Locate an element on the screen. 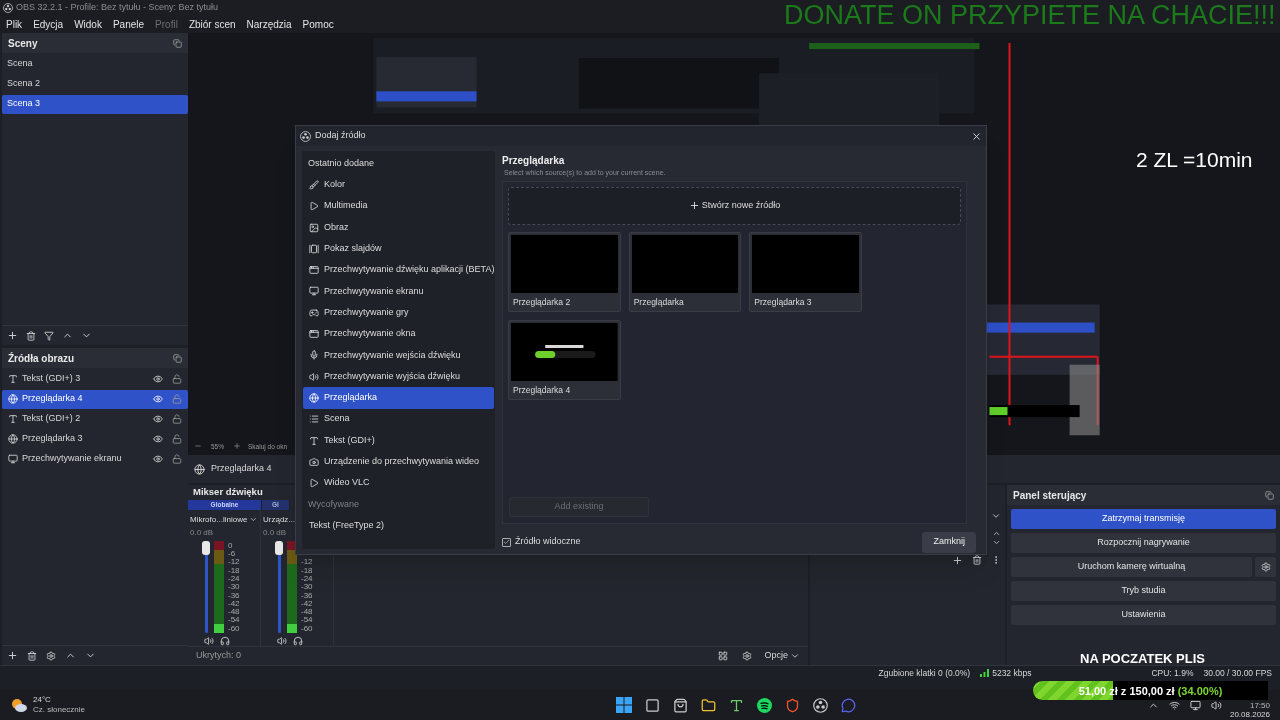  start-icon is located at coordinates (624, 705).